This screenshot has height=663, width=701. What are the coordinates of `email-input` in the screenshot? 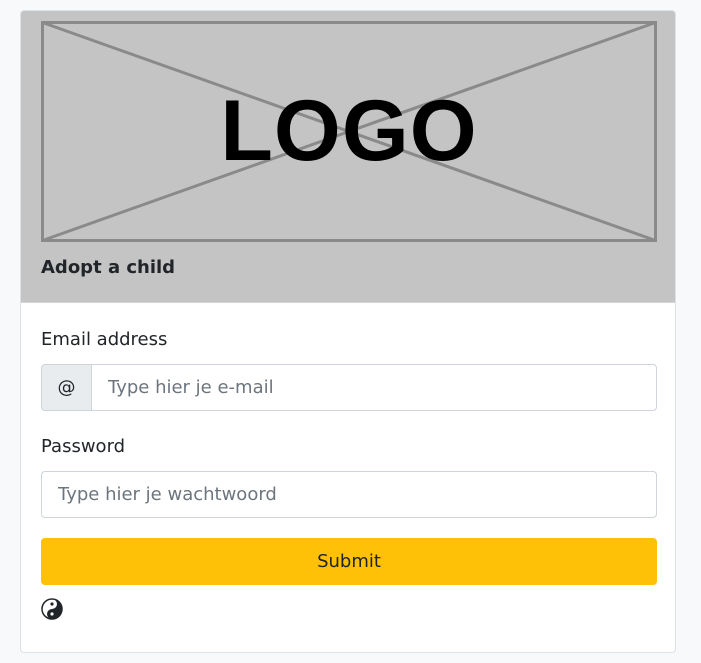 It's located at (374, 387).